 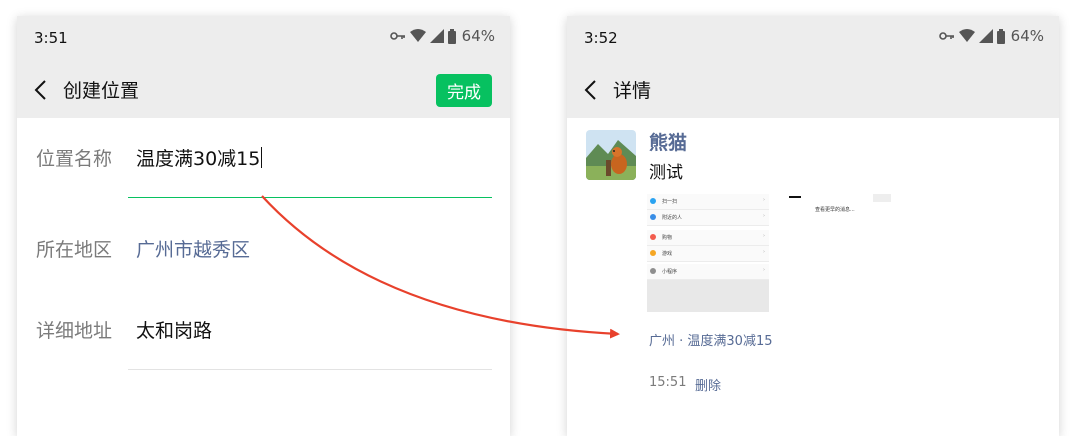 What do you see at coordinates (710, 339) in the screenshot?
I see `post-location-link: 广州 · 温度满30减15` at bounding box center [710, 339].